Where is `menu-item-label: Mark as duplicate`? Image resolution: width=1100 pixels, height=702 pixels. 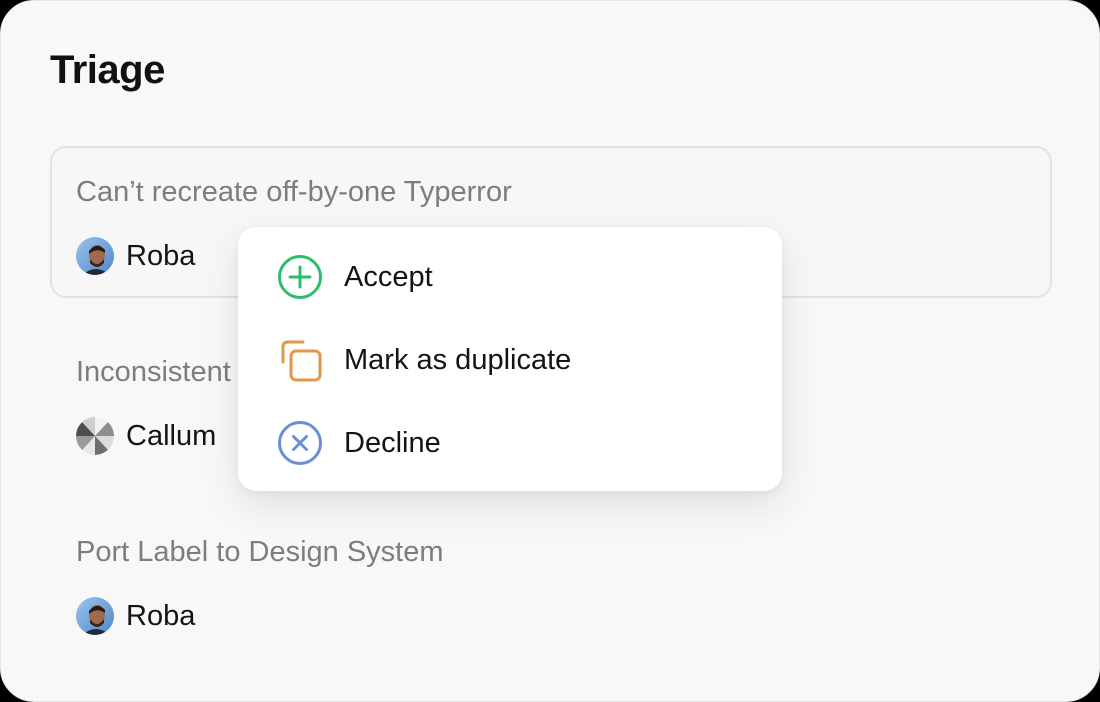
menu-item-label: Mark as duplicate is located at coordinates (458, 360).